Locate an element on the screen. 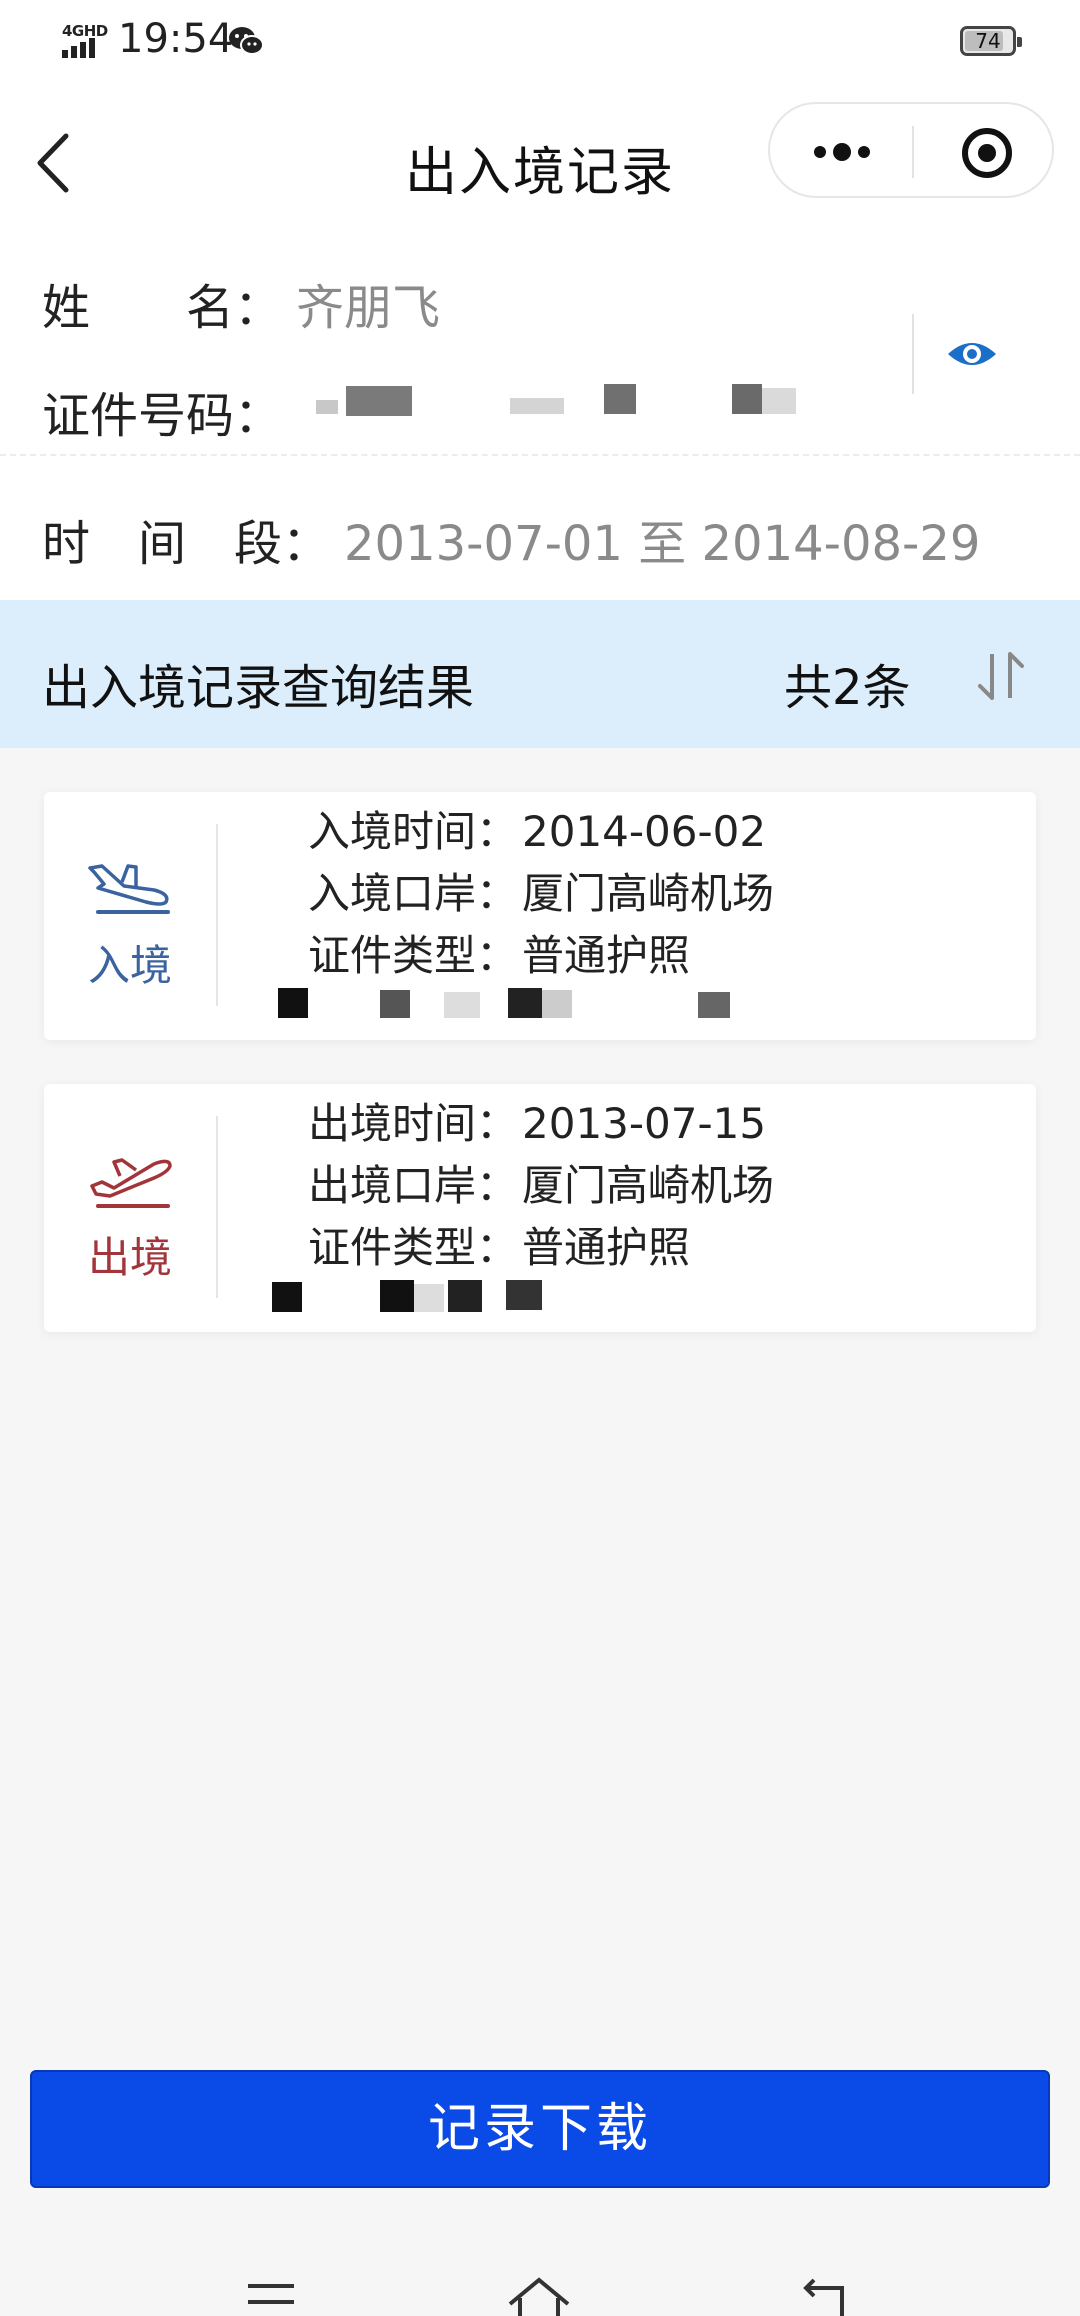 The height and width of the screenshot is (2316, 1080). entry-port-label: 入境口岸： is located at coordinates (413, 893).